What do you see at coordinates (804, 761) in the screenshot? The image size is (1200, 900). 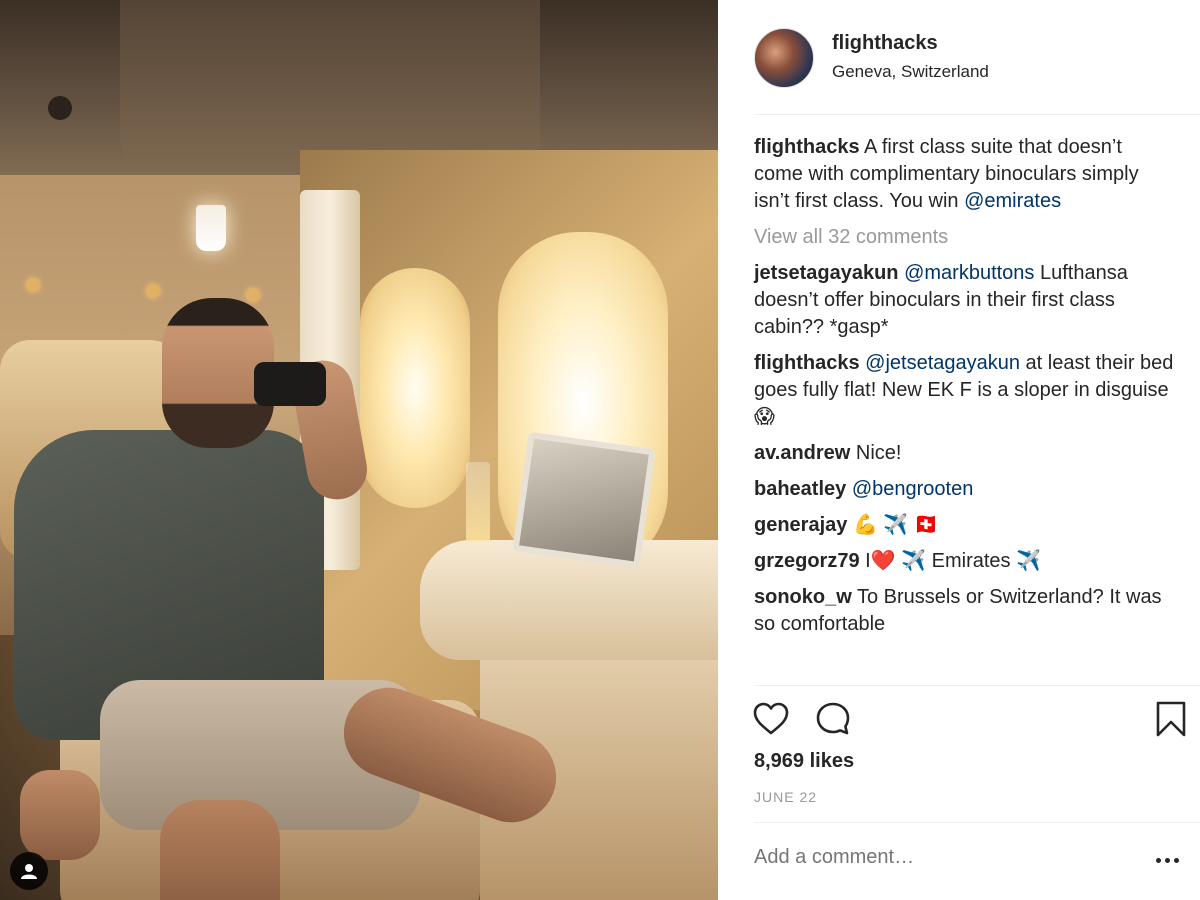 I see `likes-count: 8,969 likes` at bounding box center [804, 761].